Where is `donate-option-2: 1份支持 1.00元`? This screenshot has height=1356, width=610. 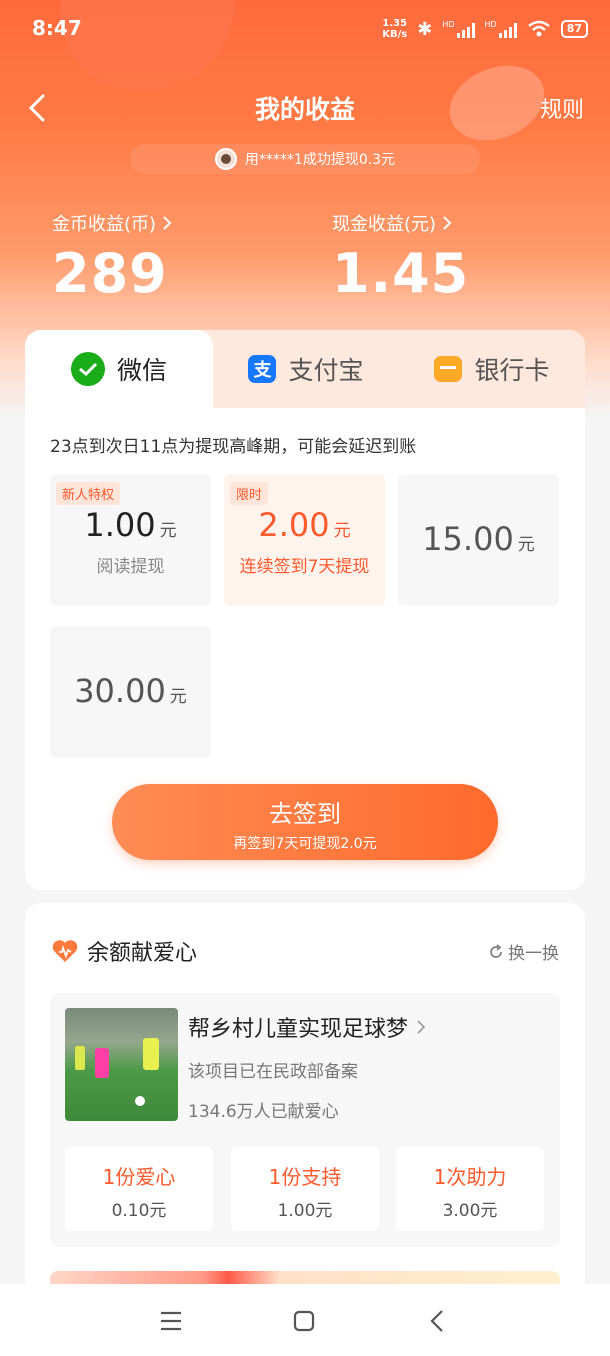 donate-option-2: 1份支持 1.00元 is located at coordinates (305, 1189).